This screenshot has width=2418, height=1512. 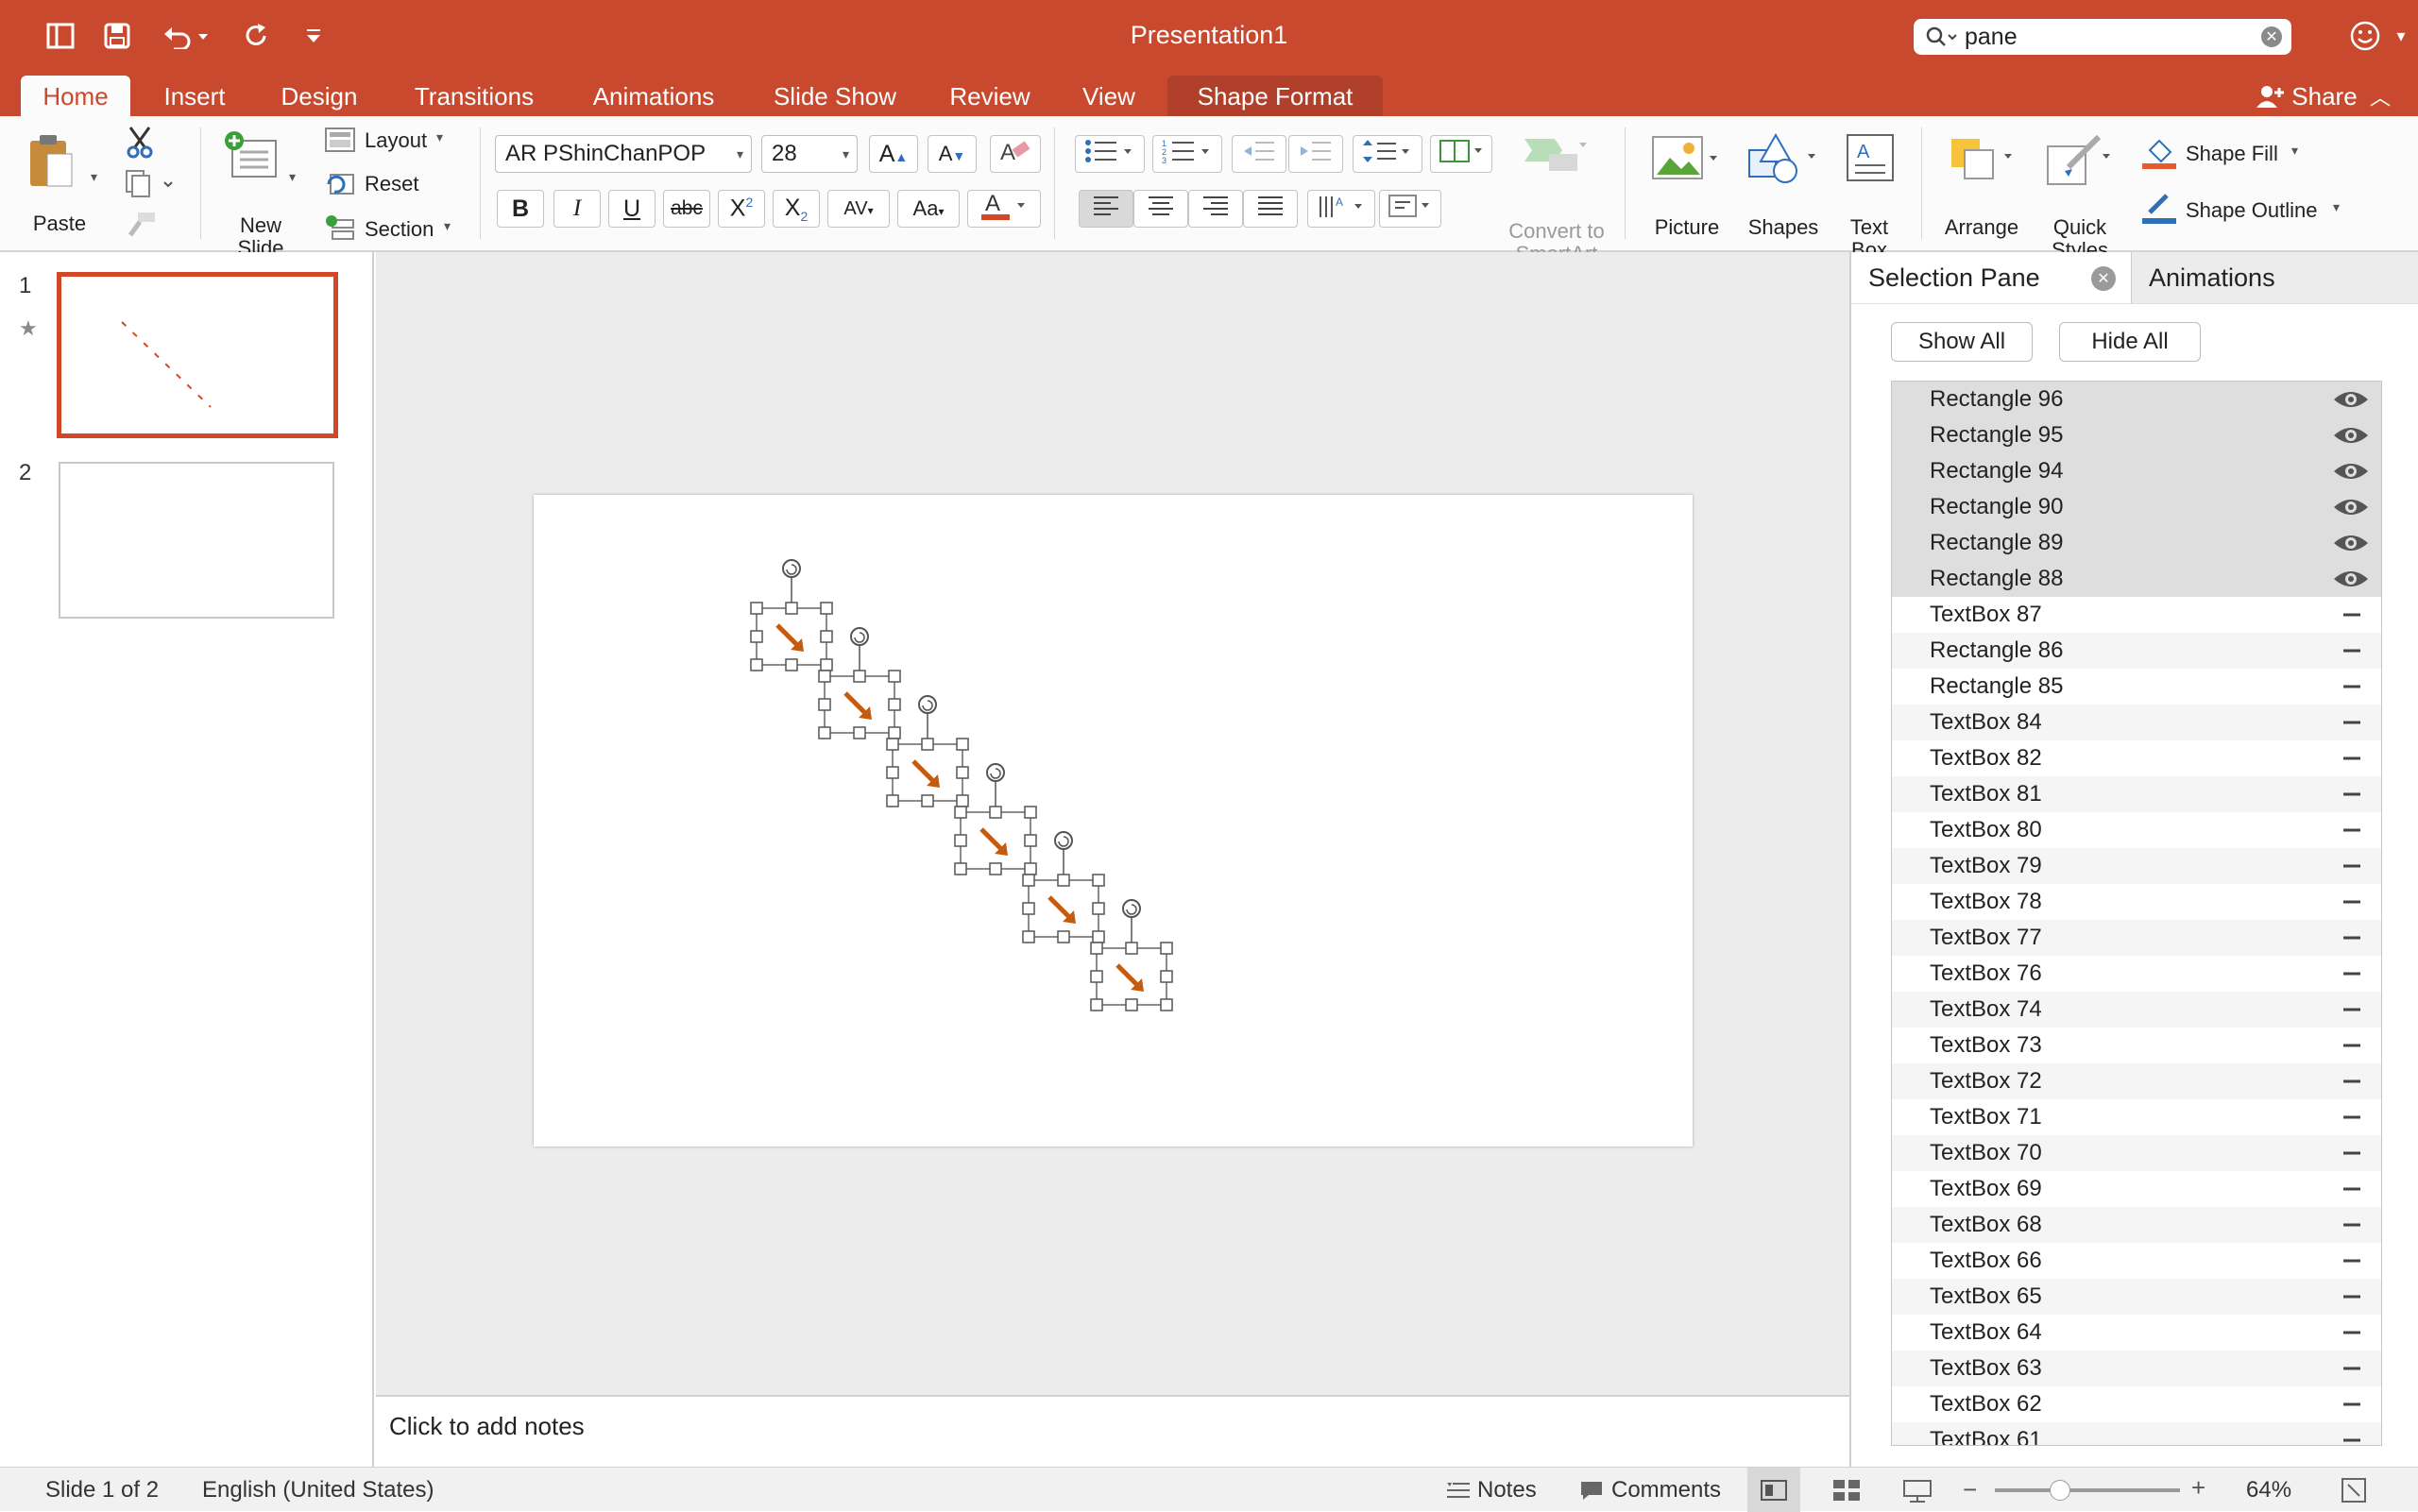 What do you see at coordinates (1784, 185) in the screenshot?
I see `shapes-button: Shapes` at bounding box center [1784, 185].